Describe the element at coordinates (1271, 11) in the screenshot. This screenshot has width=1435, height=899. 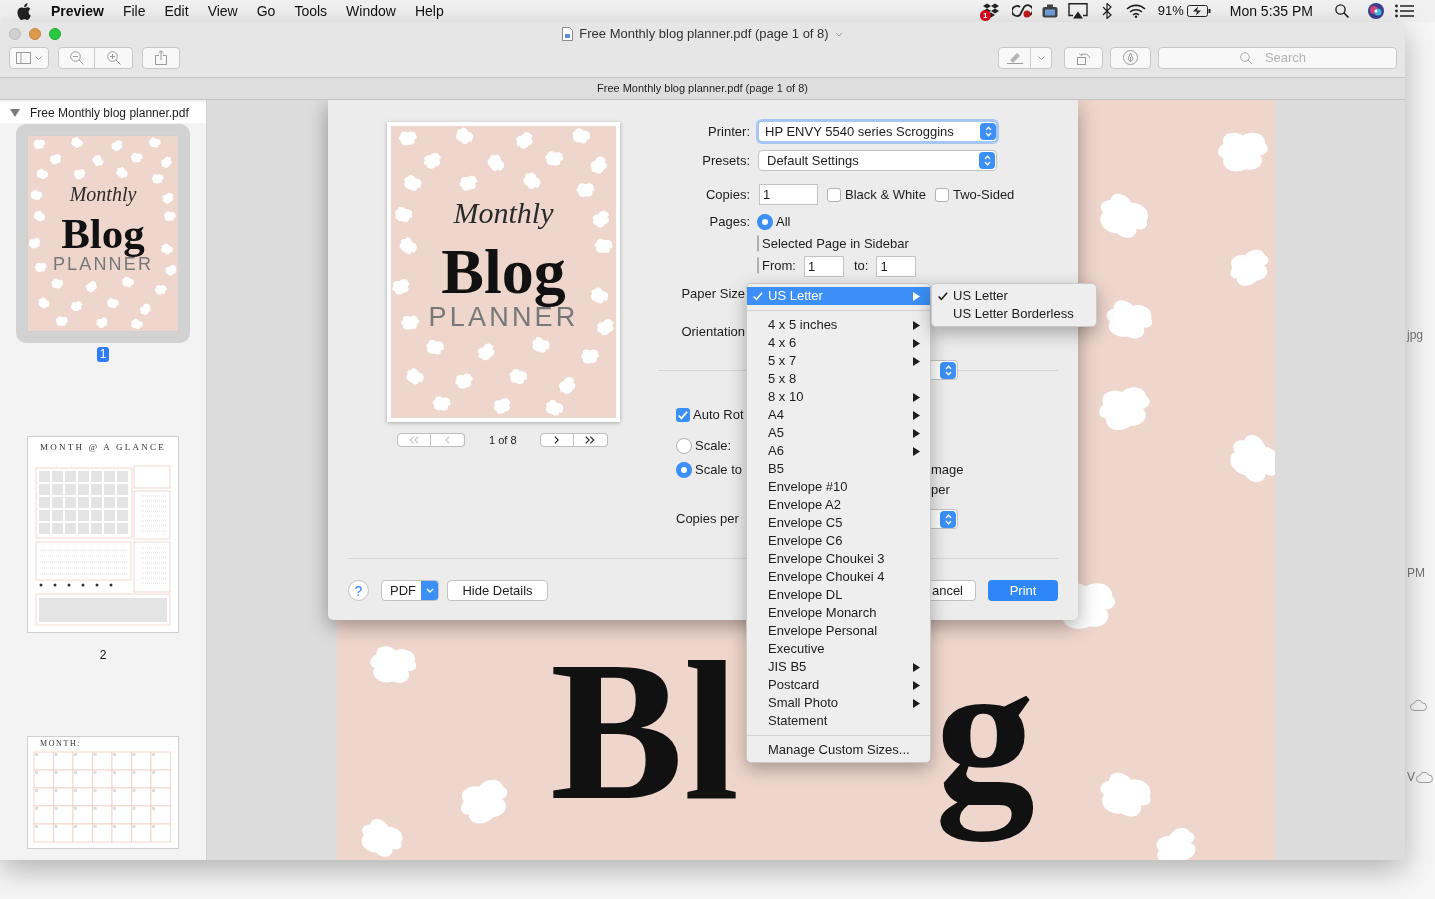
I see `menu-bar-clock: Mon 5:35 PM` at that location.